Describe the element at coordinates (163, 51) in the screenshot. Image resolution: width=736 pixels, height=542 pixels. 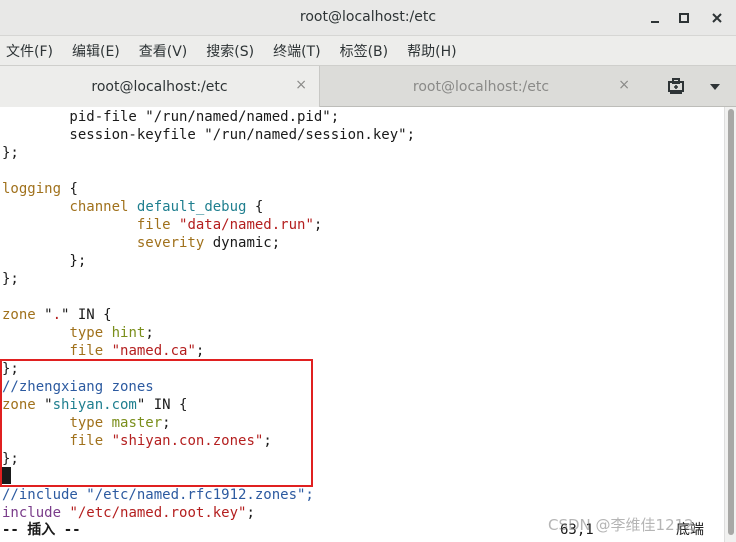
I see `menu-view: 查看(V)` at that location.